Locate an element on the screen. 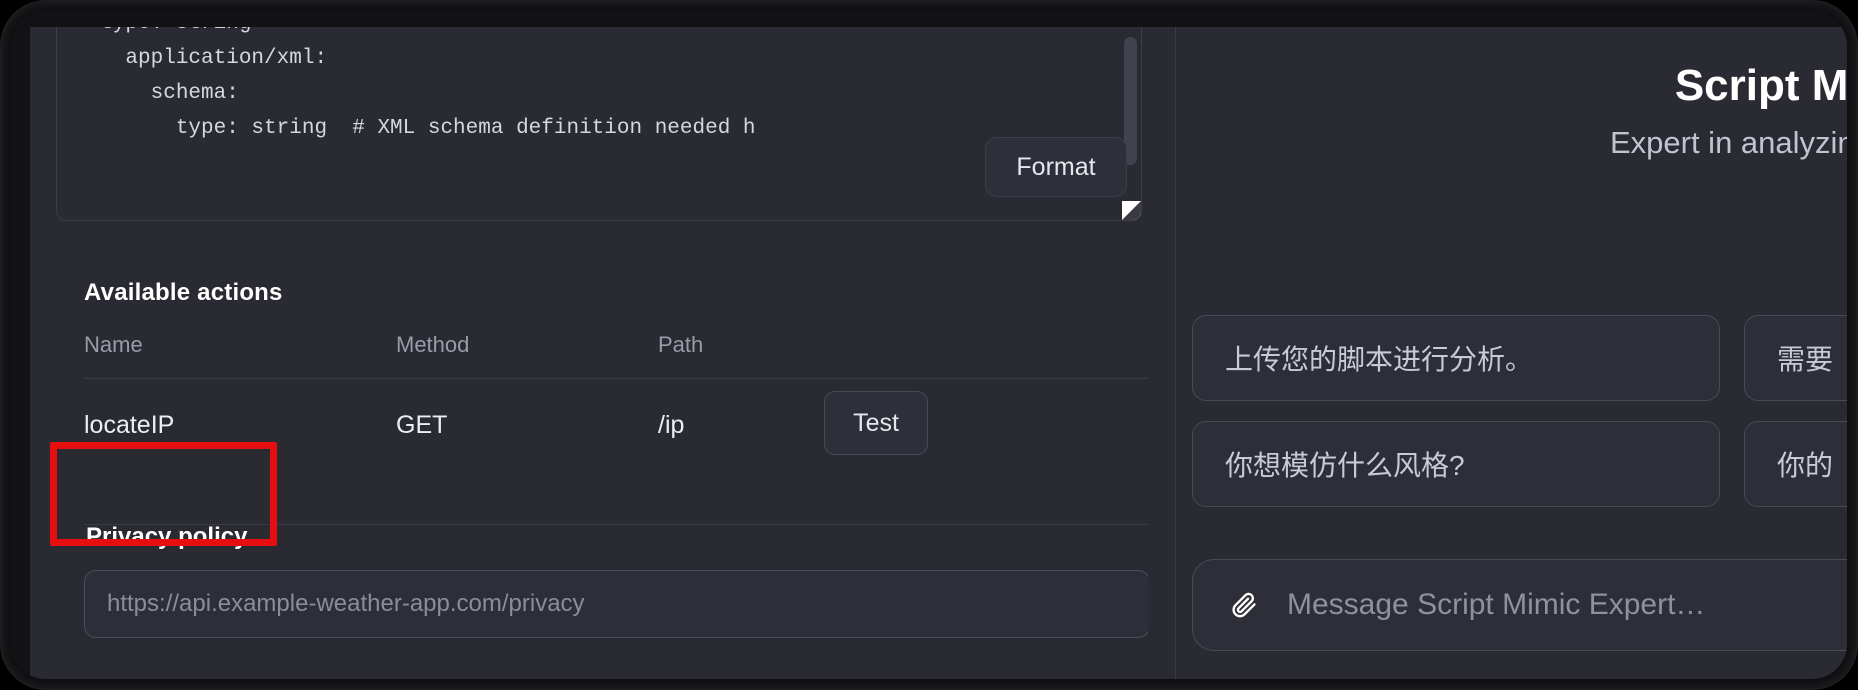 Image resolution: width=1858 pixels, height=690 pixels. test-action-button: Test is located at coordinates (876, 423).